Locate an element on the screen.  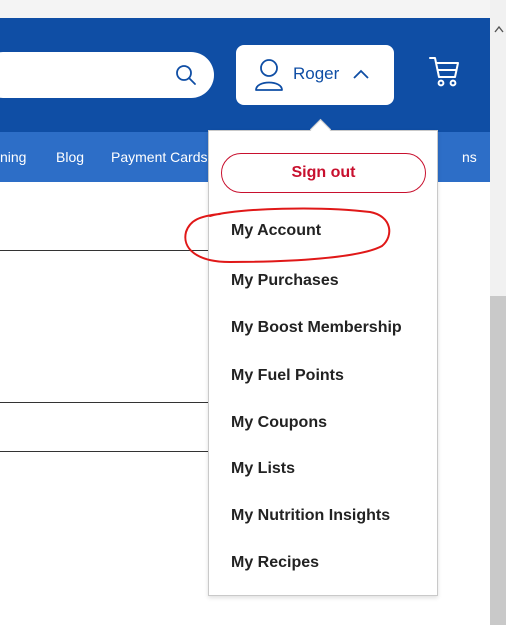
menu-item-my-recipes: My Recipes is located at coordinates (275, 563).